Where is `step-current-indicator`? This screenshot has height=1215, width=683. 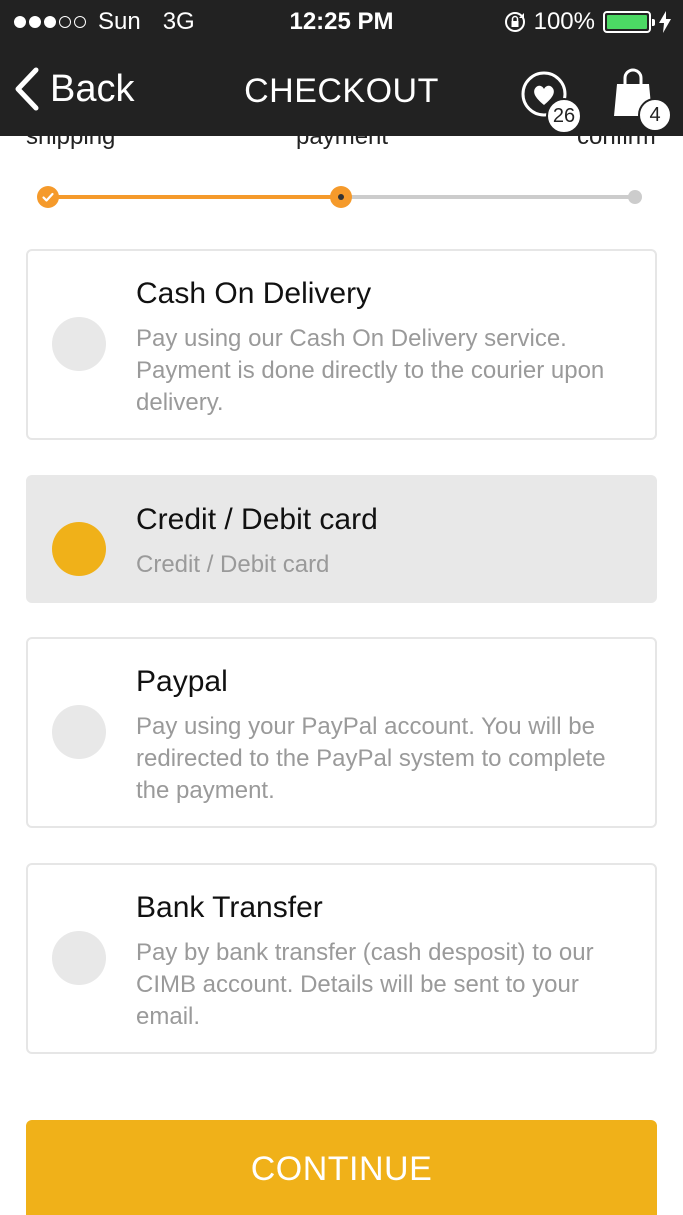
step-current-indicator is located at coordinates (341, 197).